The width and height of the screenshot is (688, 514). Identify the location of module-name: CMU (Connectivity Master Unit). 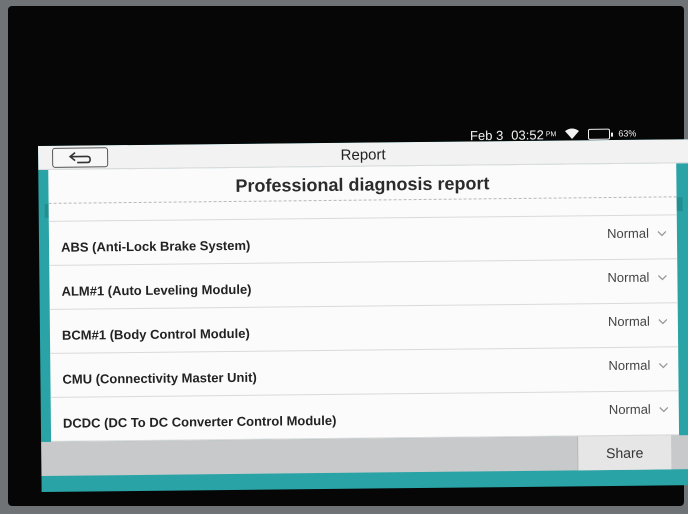
(159, 378).